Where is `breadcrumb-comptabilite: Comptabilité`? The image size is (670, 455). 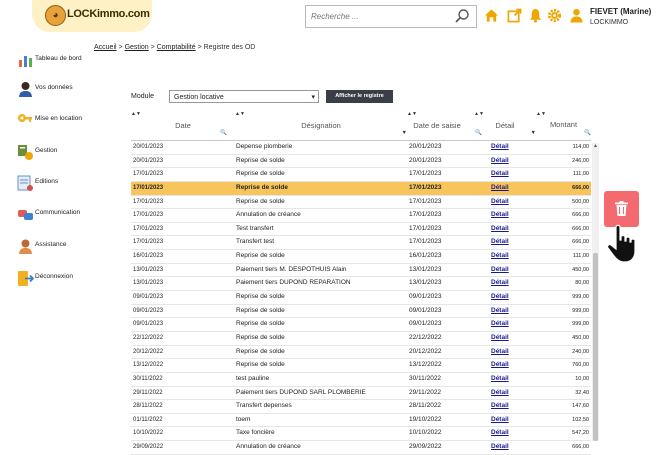 breadcrumb-comptabilite: Comptabilité is located at coordinates (176, 47).